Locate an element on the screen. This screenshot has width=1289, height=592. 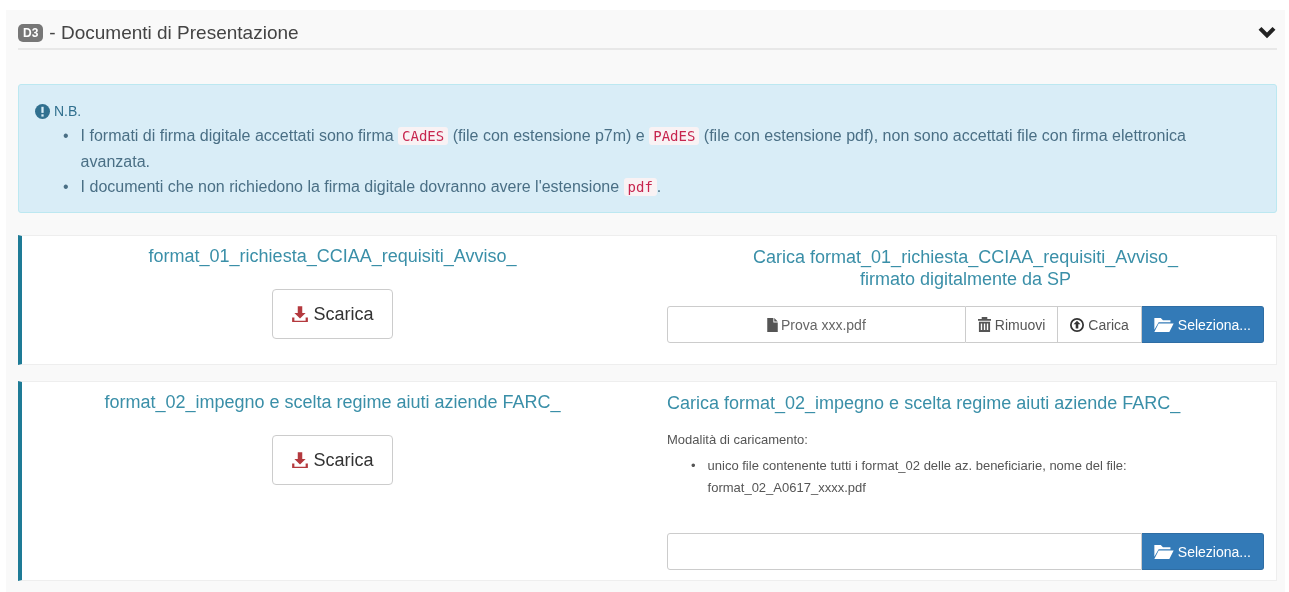
section-title: - Documenti di Presentazione is located at coordinates (174, 33).